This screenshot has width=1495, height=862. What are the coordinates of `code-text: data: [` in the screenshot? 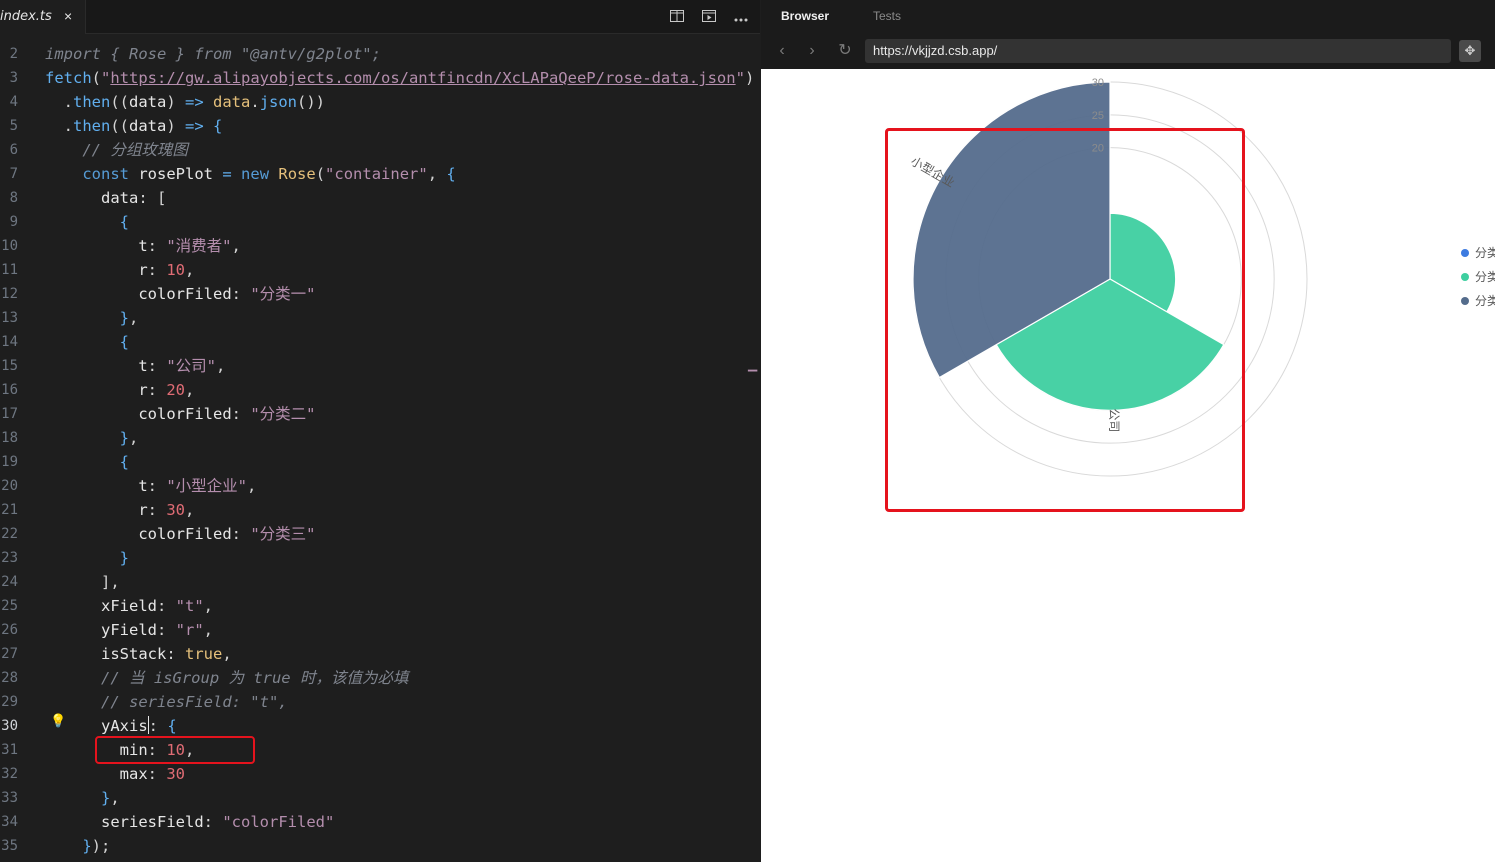 It's located at (105, 198).